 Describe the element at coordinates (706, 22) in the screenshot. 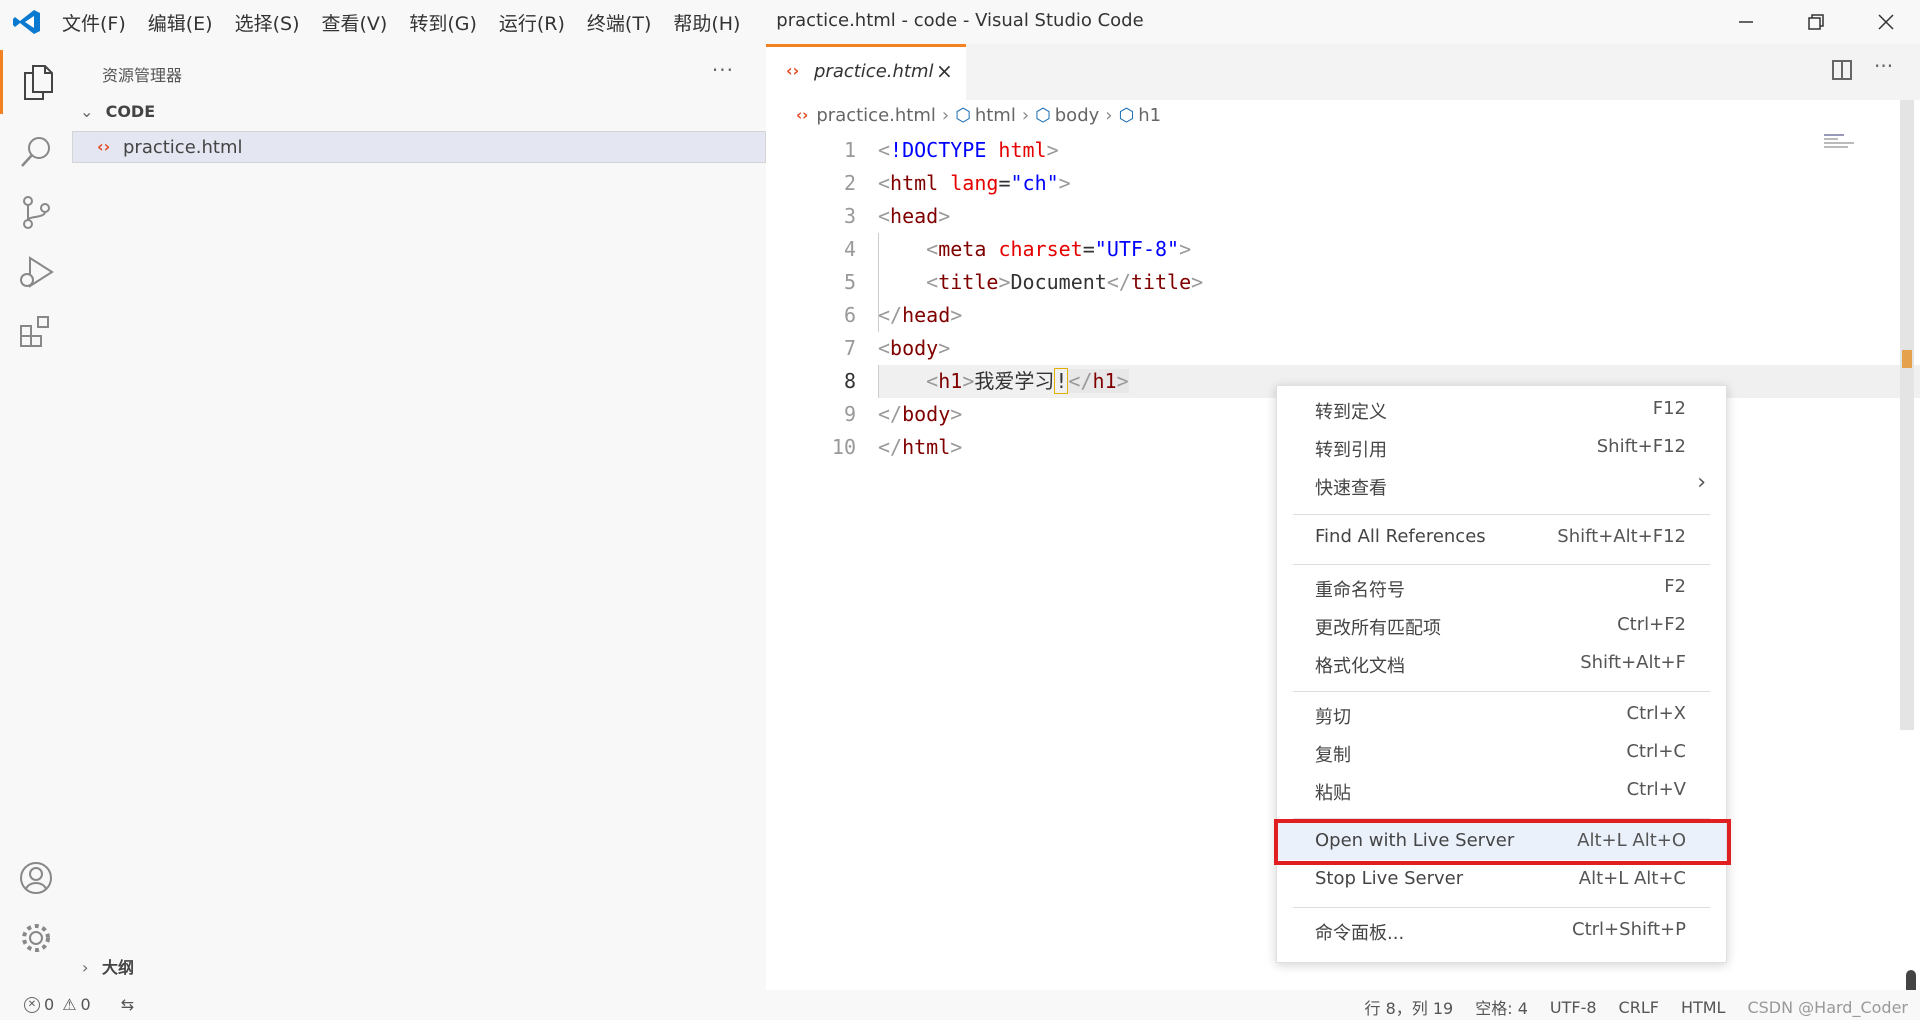

I see `menu-help: 帮助(H)` at that location.